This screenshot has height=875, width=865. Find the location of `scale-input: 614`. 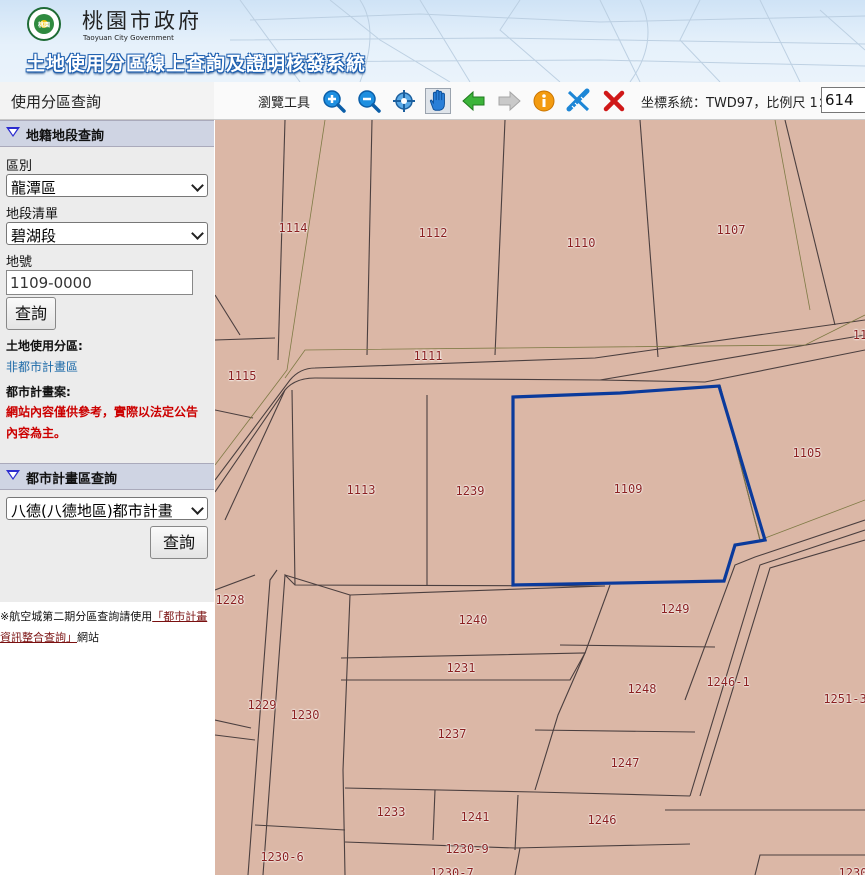

scale-input: 614 is located at coordinates (843, 100).